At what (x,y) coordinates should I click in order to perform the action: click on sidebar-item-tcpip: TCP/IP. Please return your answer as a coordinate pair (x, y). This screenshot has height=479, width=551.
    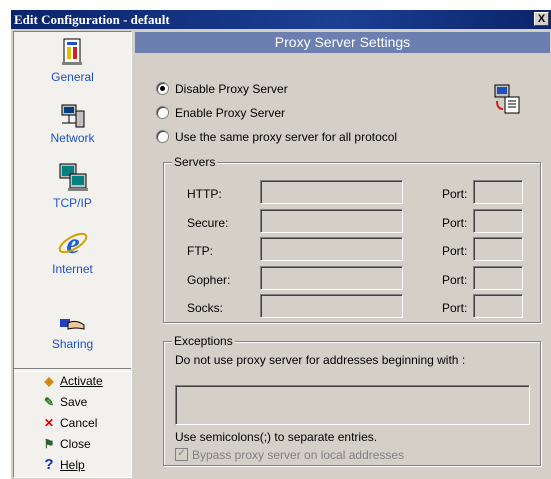
    Looking at the image, I should click on (72, 186).